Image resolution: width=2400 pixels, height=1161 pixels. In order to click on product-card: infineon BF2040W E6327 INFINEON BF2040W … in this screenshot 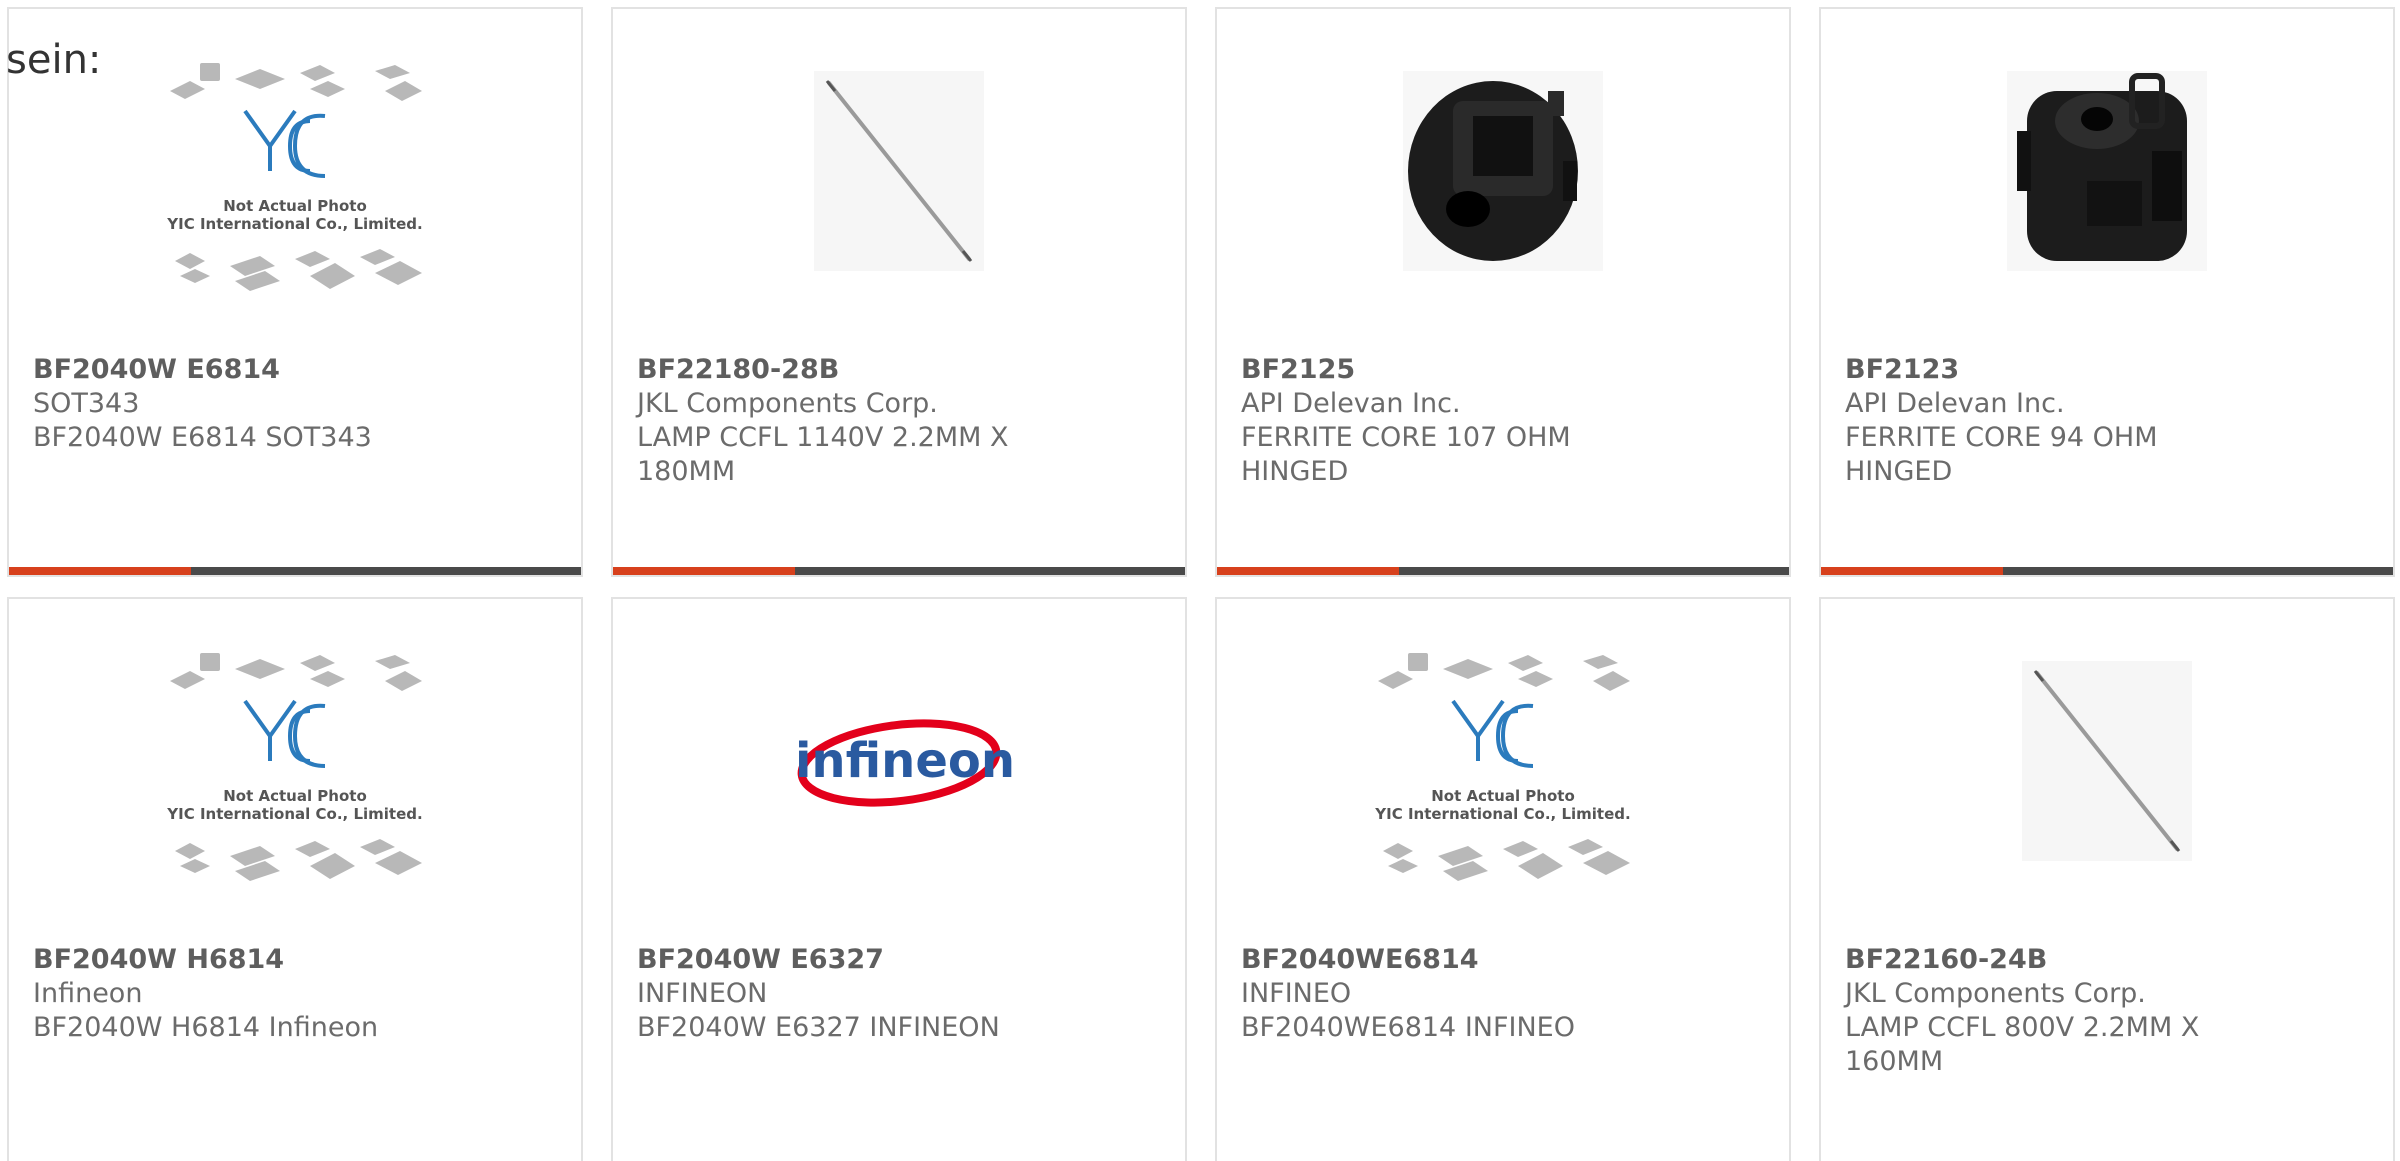, I will do `click(899, 879)`.